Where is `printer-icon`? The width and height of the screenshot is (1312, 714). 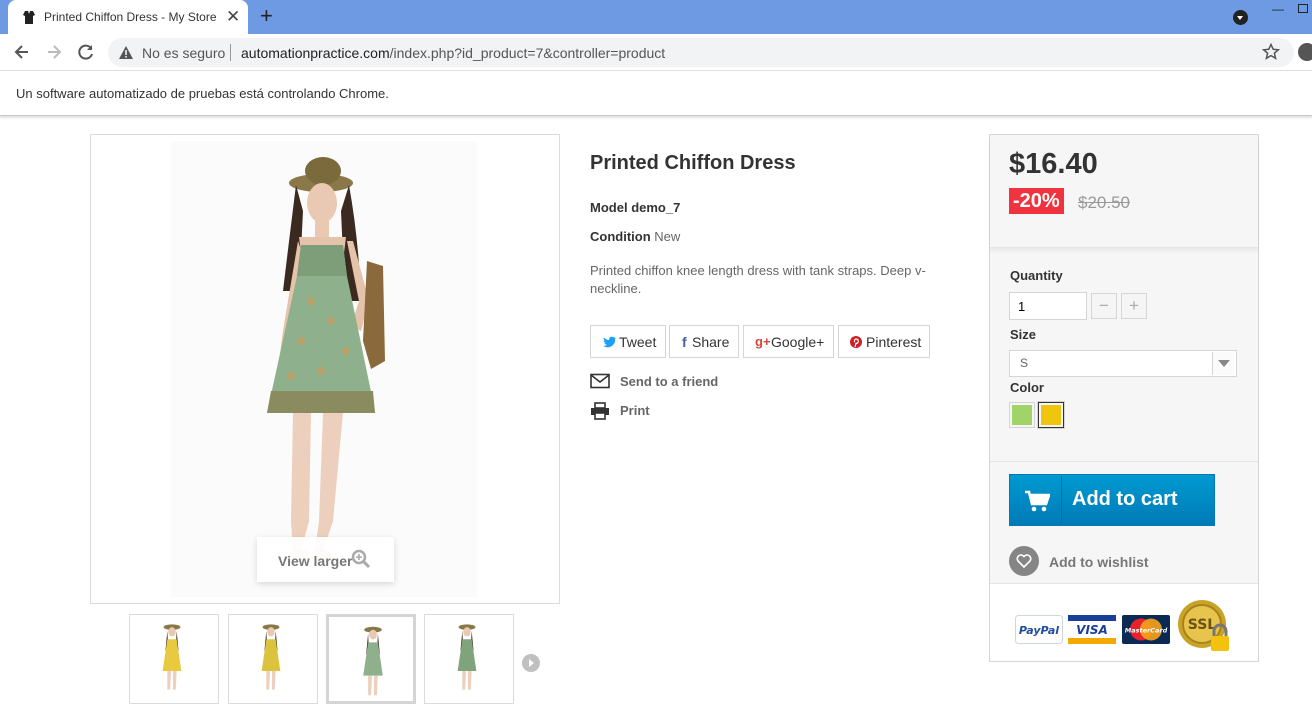
printer-icon is located at coordinates (600, 411).